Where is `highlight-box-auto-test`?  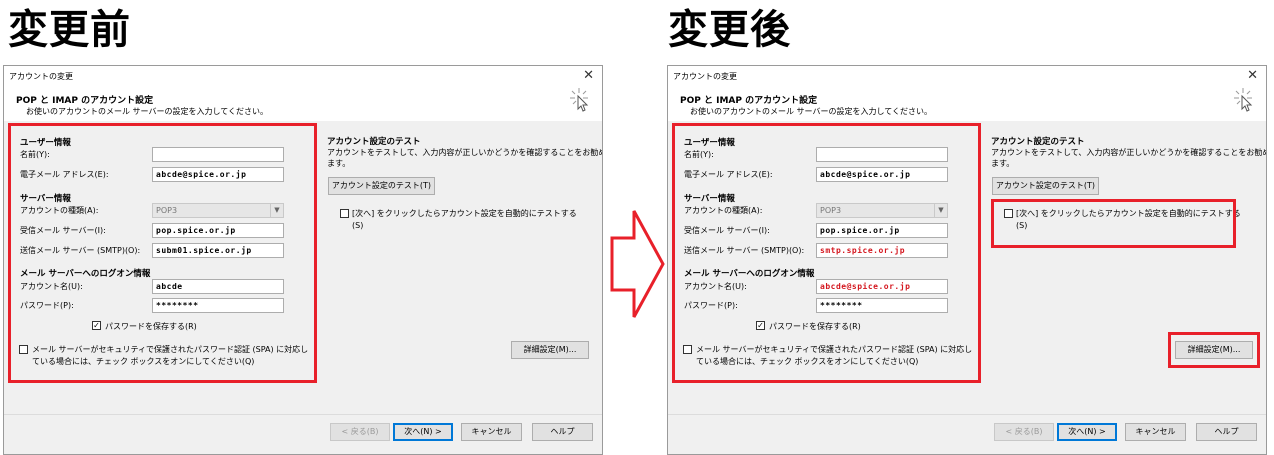 highlight-box-auto-test is located at coordinates (1113, 223).